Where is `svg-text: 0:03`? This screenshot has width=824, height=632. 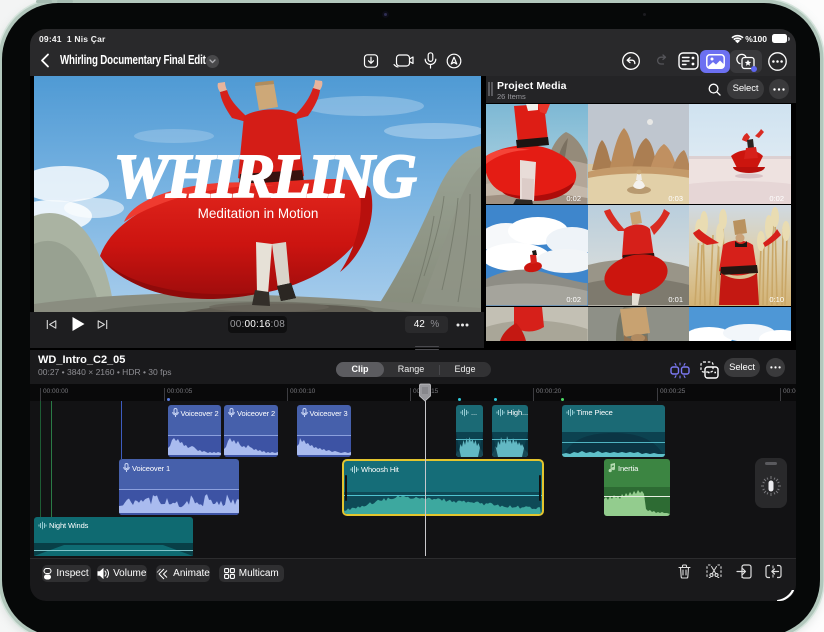
svg-text: 0:03 is located at coordinates (675, 198).